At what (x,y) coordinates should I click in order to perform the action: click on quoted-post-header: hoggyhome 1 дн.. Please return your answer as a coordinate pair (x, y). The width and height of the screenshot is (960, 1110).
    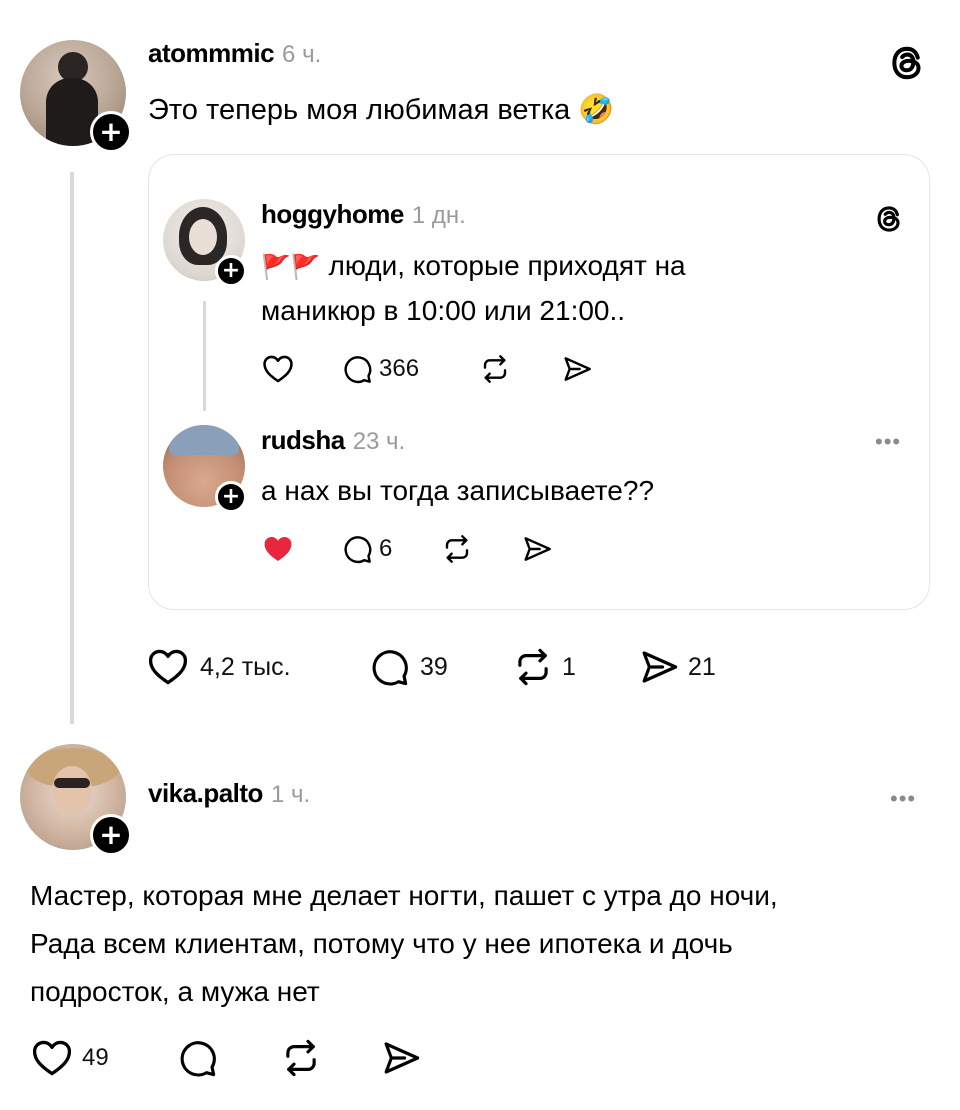
    Looking at the image, I should click on (363, 214).